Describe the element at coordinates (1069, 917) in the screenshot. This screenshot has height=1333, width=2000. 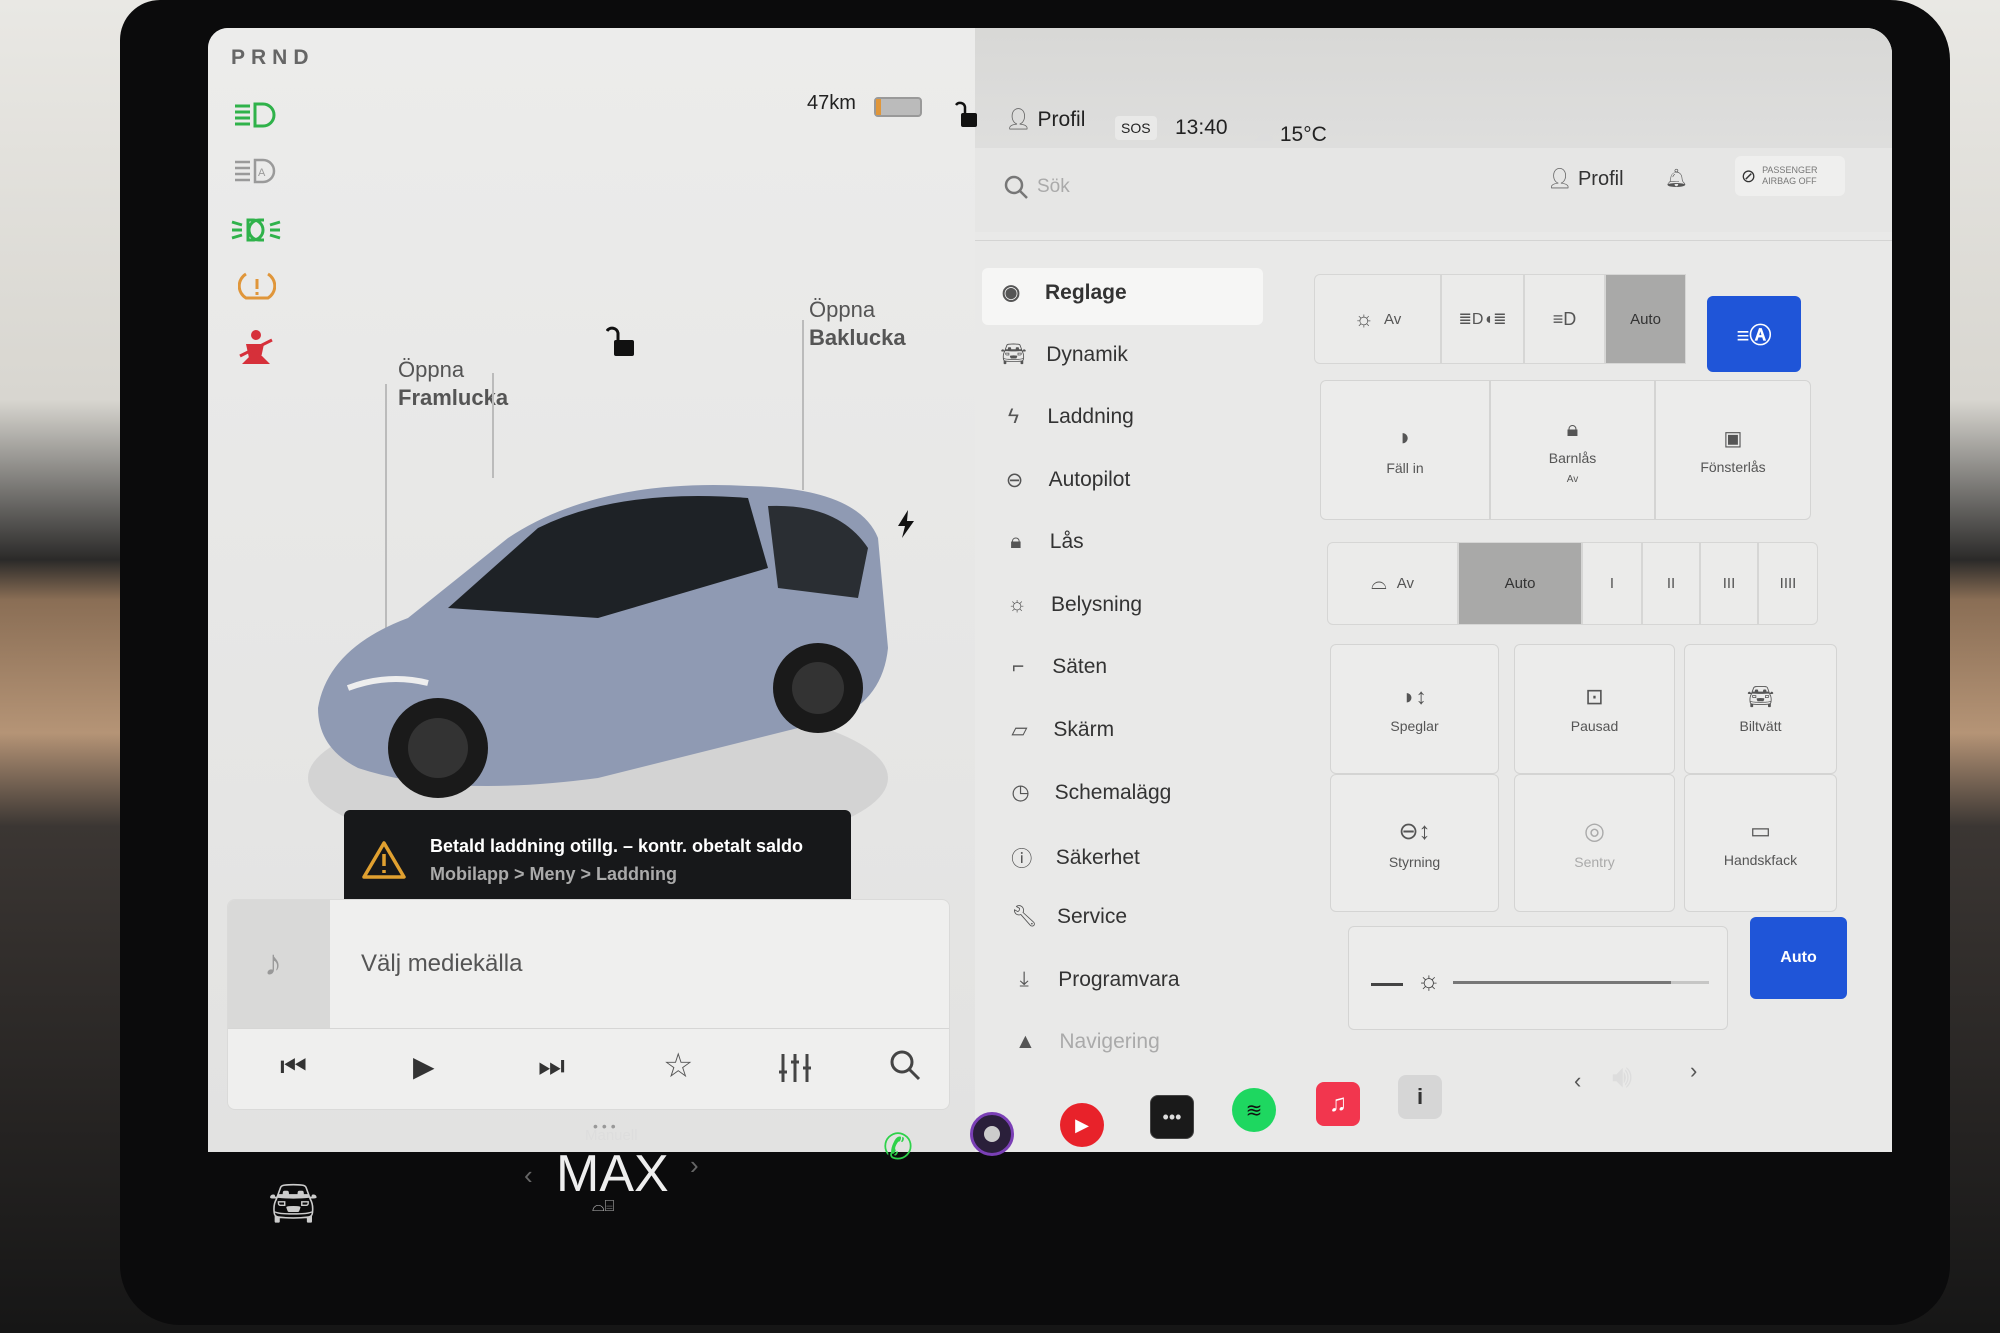
I see `menu-item-service: 🔧︎ Service` at that location.